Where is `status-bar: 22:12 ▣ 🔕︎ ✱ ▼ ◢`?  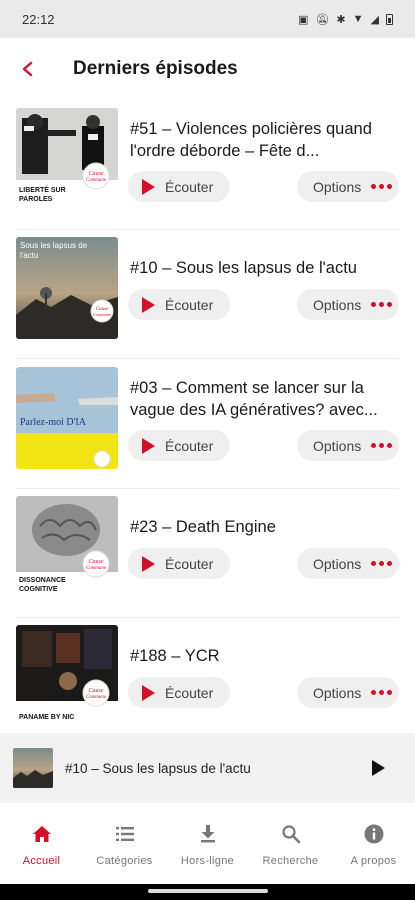 status-bar: 22:12 ▣ 🔕︎ ✱ ▼ ◢ is located at coordinates (207, 19).